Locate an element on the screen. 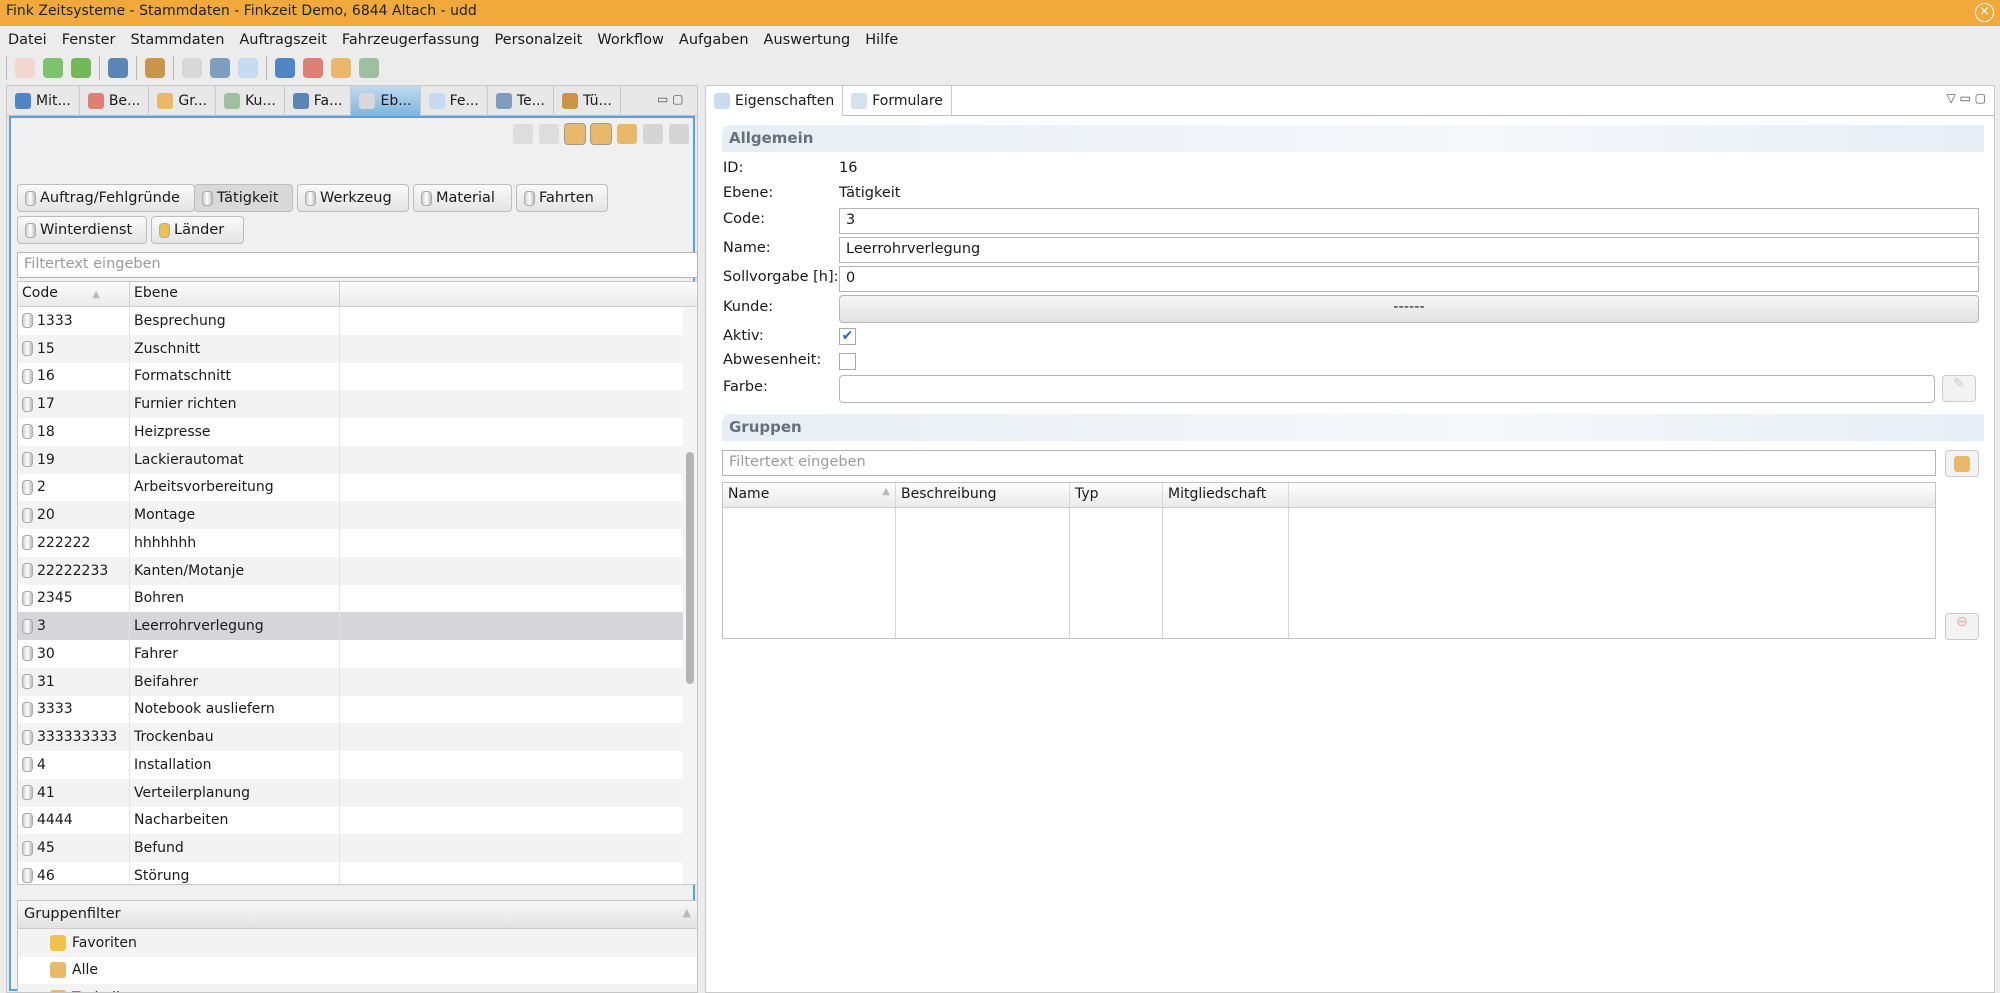 Image resolution: width=2000 pixels, height=993 pixels. menu-auswertung: Auswertung is located at coordinates (807, 40).